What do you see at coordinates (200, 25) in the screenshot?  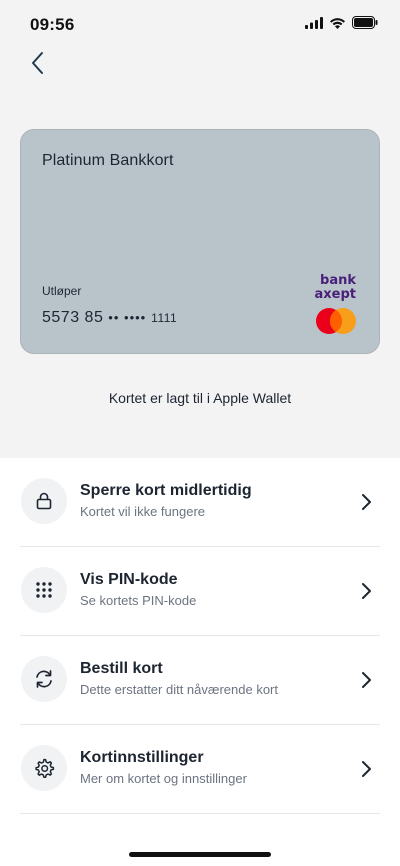 I see `status-bar: 09:56` at bounding box center [200, 25].